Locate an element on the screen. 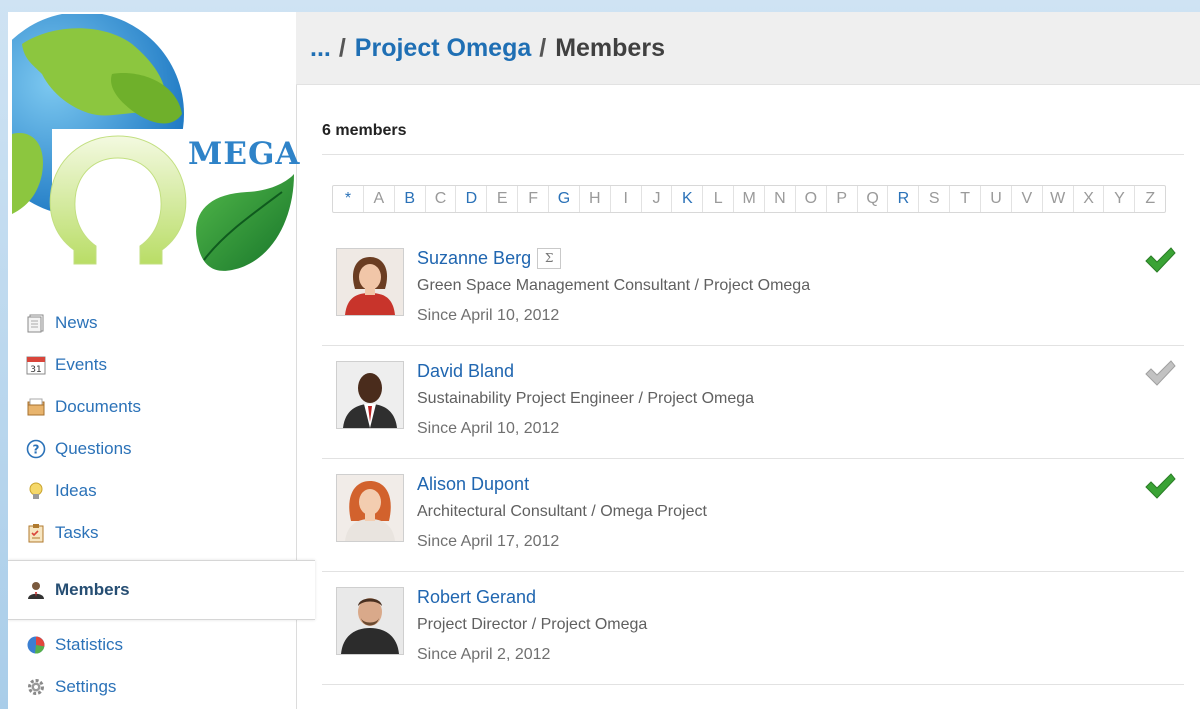 Image resolution: width=1200 pixels, height=709 pixels. alphabet-filter-letter: W is located at coordinates (1058, 199).